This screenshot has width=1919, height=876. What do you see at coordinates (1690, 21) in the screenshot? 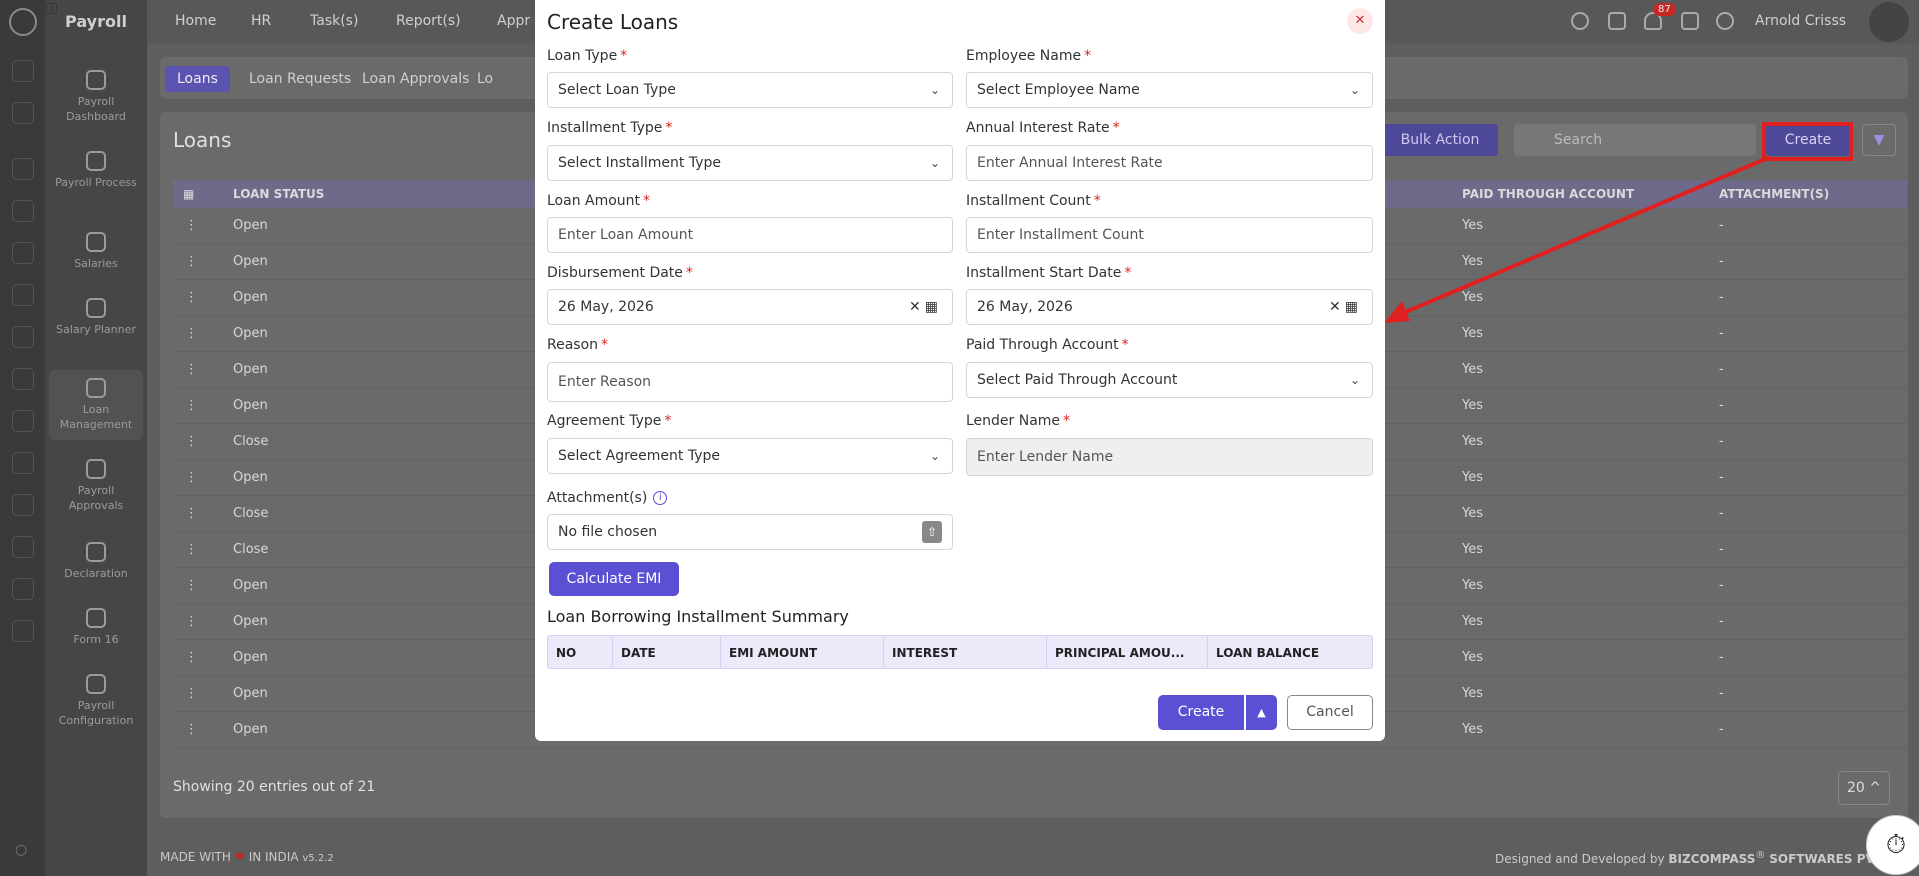
I see `apps-grid-icon` at bounding box center [1690, 21].